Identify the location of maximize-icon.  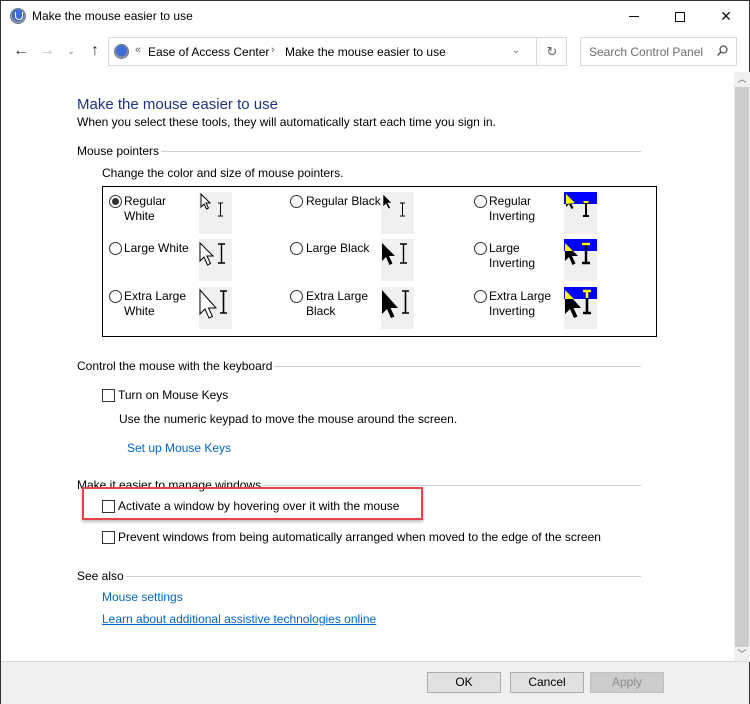
(680, 16).